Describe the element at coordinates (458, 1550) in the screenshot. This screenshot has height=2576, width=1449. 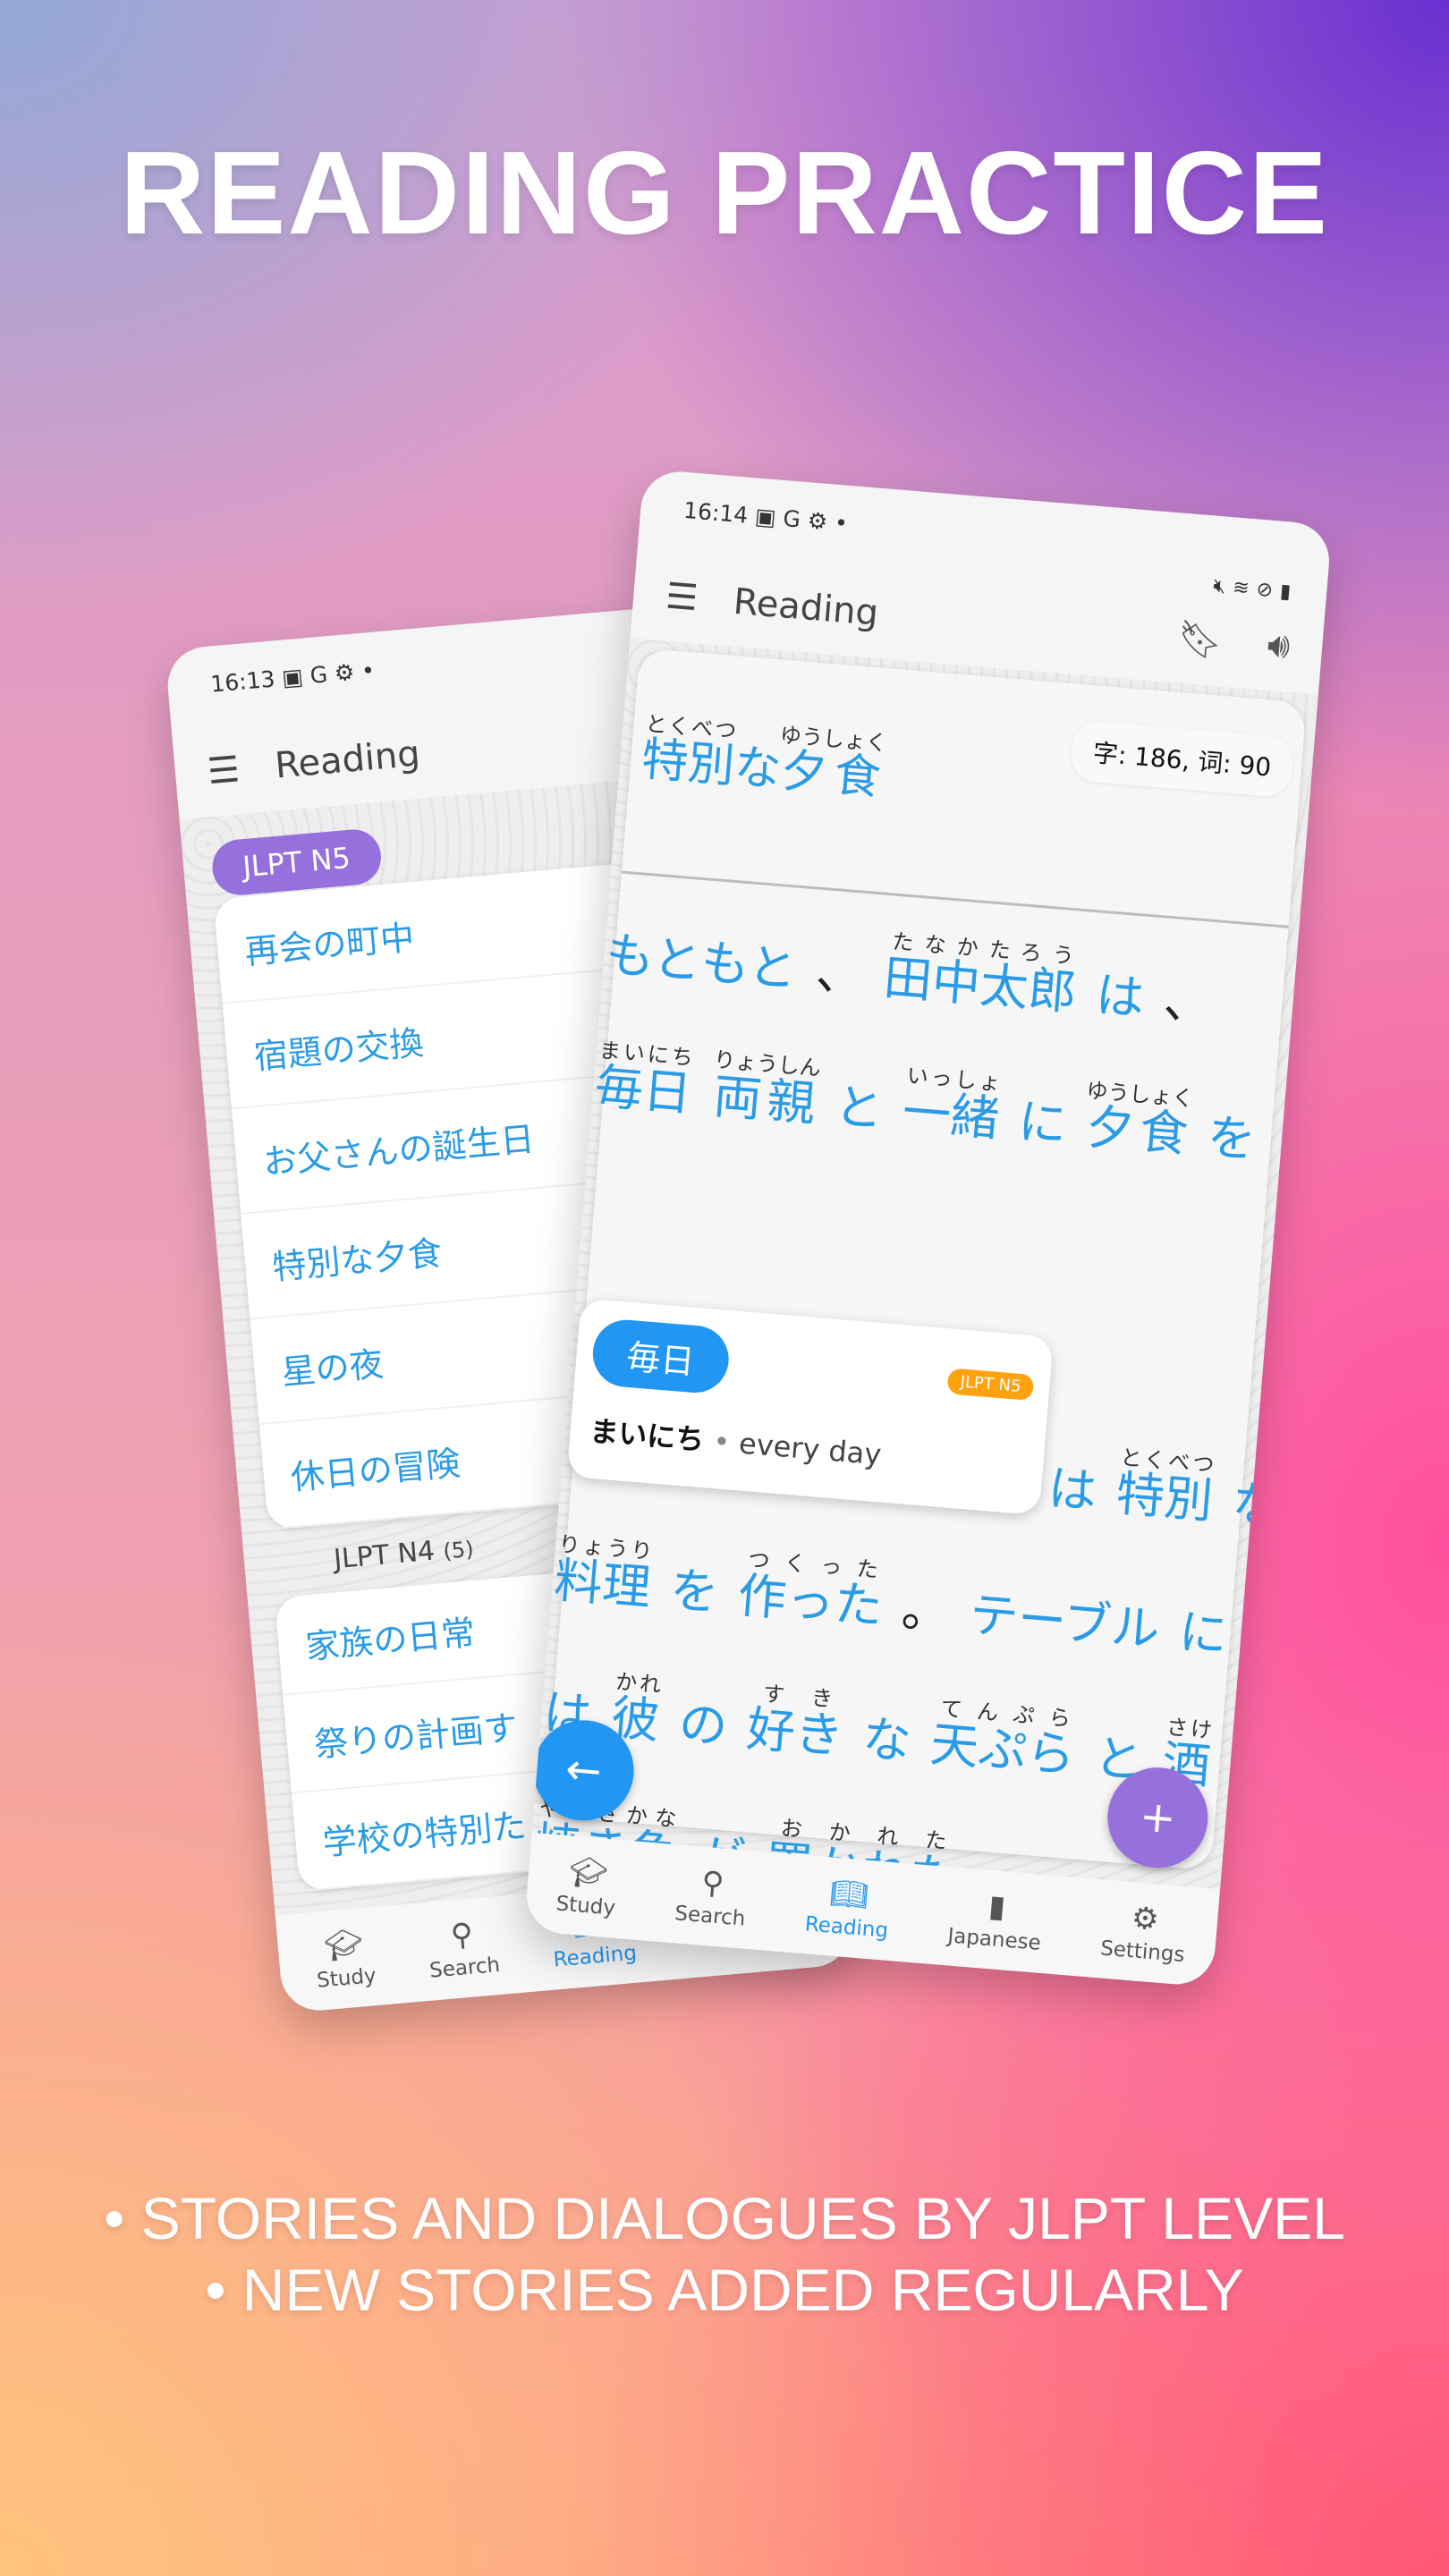
I see `section-count: (5)` at that location.